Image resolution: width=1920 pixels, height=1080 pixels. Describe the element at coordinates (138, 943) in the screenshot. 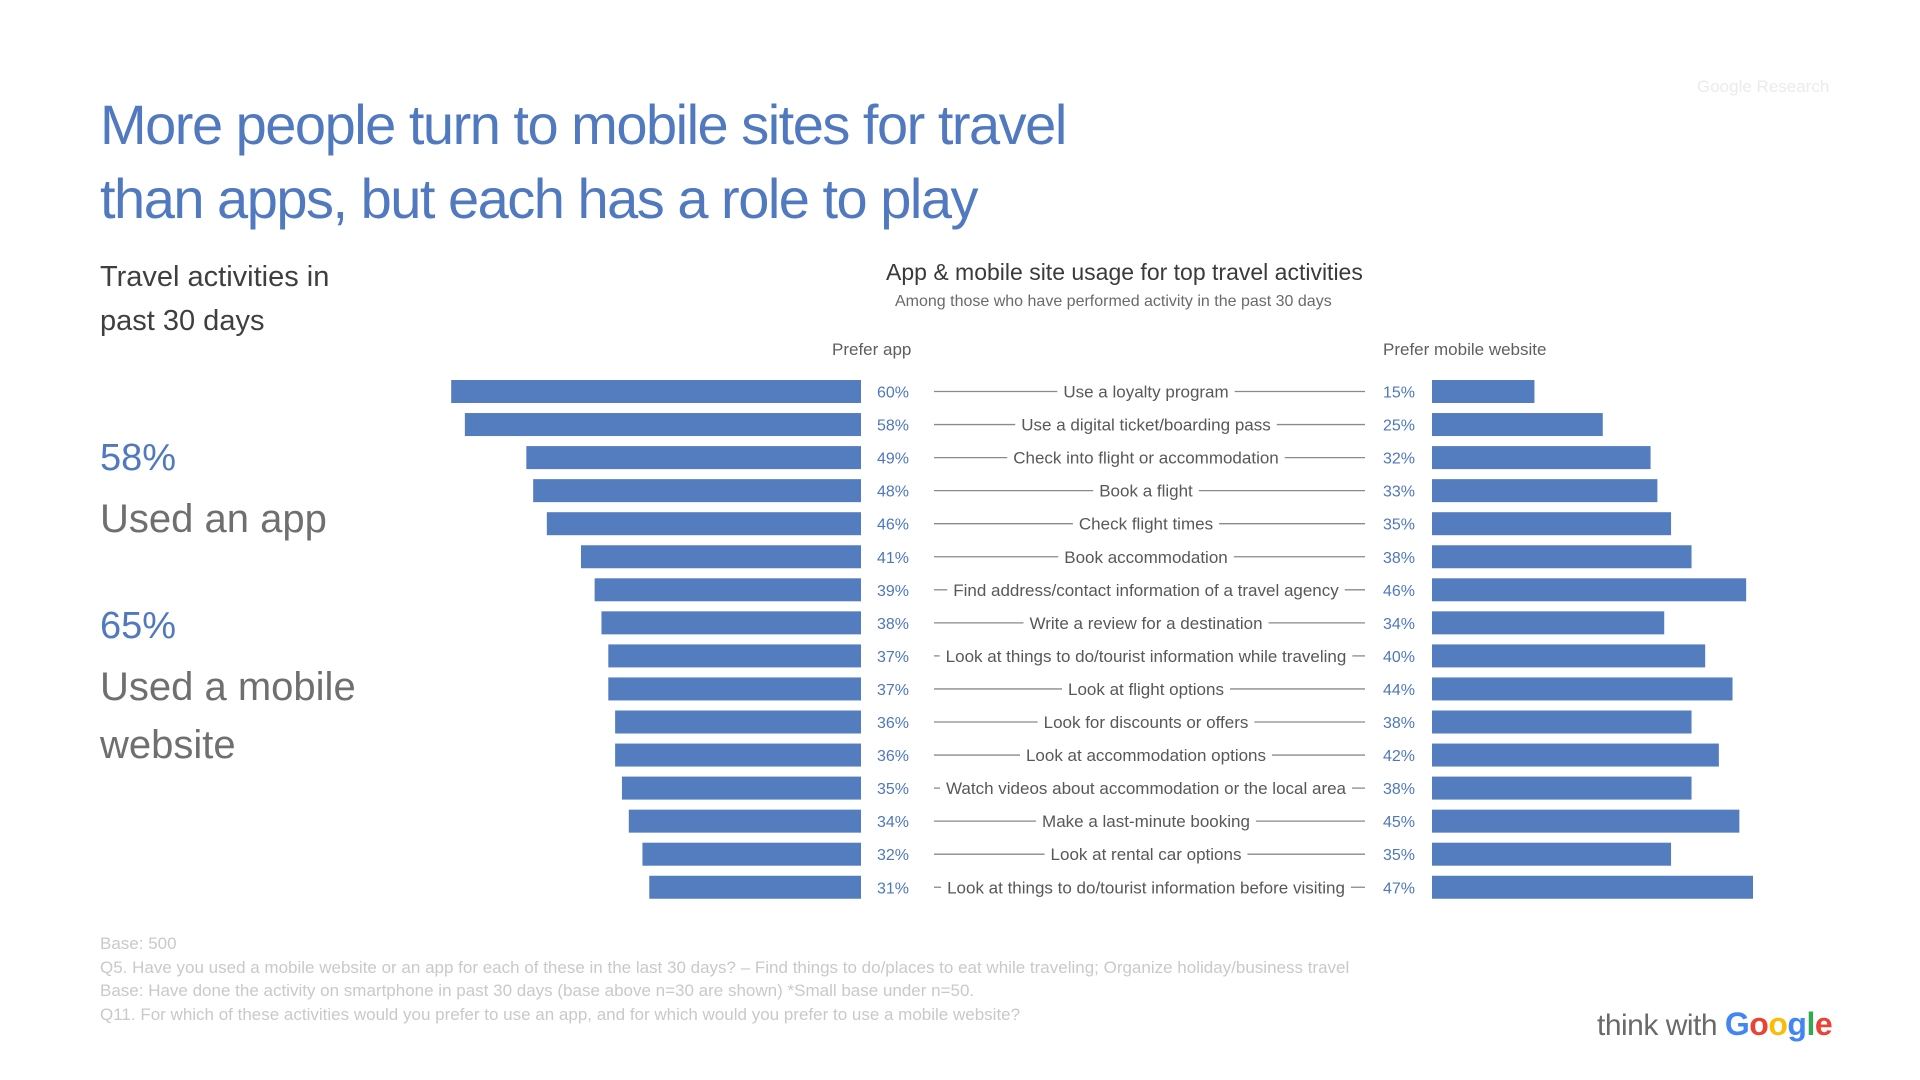

I see `footnote-base: Base: 500` at that location.